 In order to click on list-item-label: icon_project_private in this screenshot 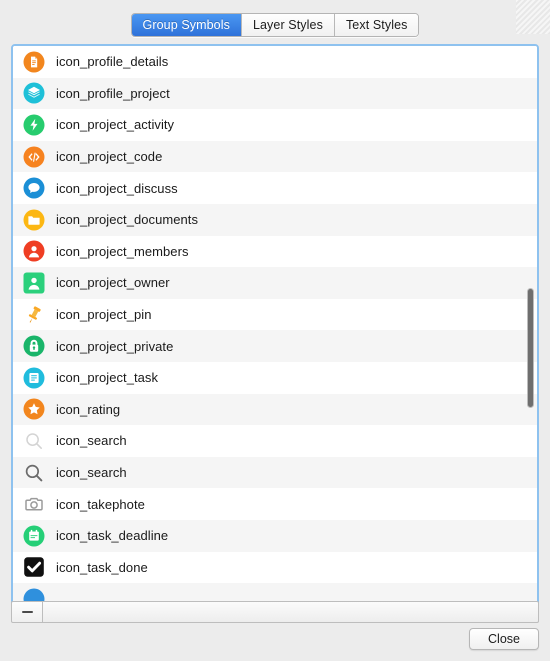, I will do `click(115, 346)`.